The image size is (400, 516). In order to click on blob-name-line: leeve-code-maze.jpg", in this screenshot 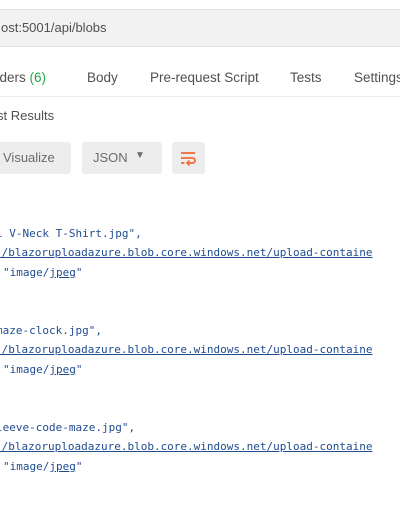, I will do `click(68, 427)`.